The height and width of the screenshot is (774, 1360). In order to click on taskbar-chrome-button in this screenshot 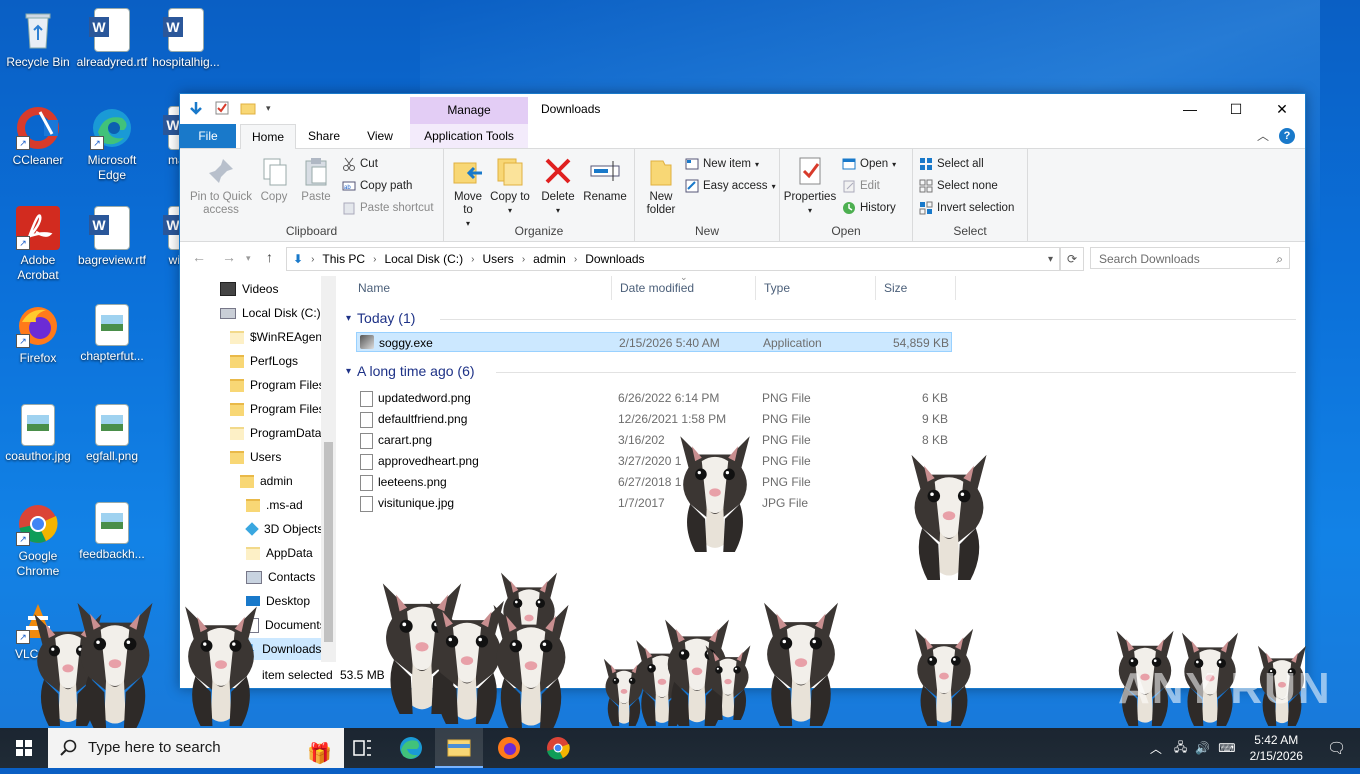, I will do `click(558, 748)`.